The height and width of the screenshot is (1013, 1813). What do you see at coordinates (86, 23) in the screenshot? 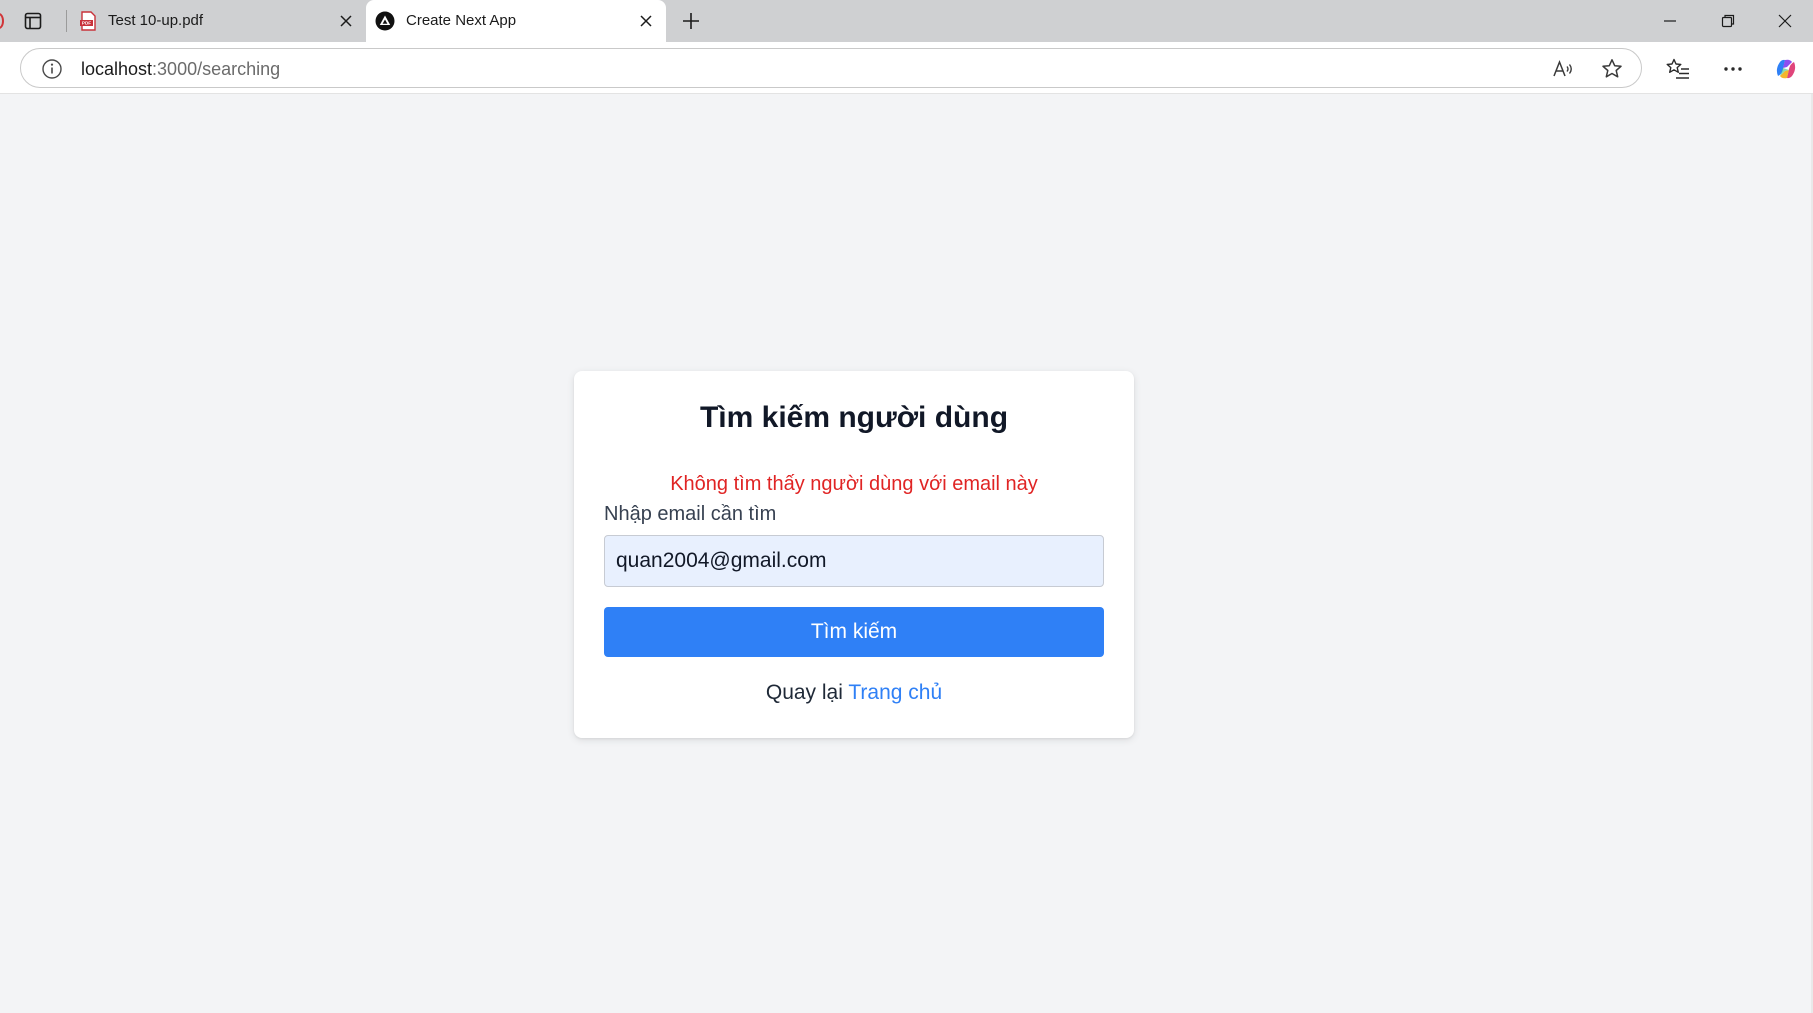
I see `svg-text: PDF` at bounding box center [86, 23].